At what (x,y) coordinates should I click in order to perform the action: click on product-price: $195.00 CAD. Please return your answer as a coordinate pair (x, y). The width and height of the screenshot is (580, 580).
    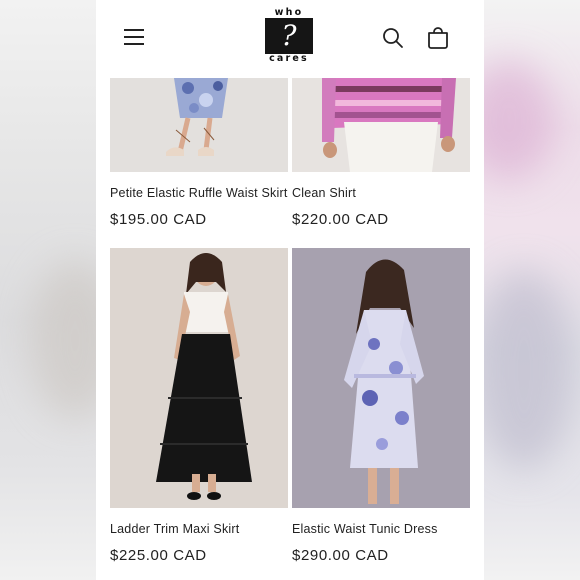
    Looking at the image, I should click on (158, 219).